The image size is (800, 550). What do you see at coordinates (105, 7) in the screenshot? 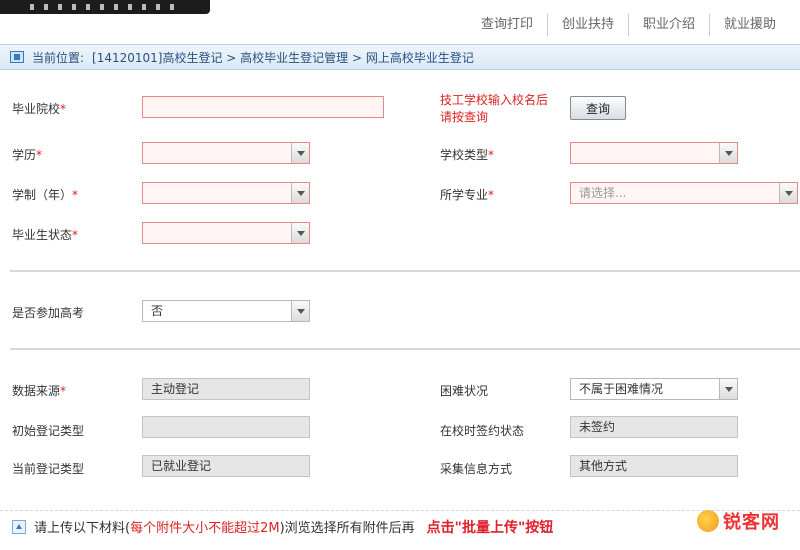
I see `site-logo` at bounding box center [105, 7].